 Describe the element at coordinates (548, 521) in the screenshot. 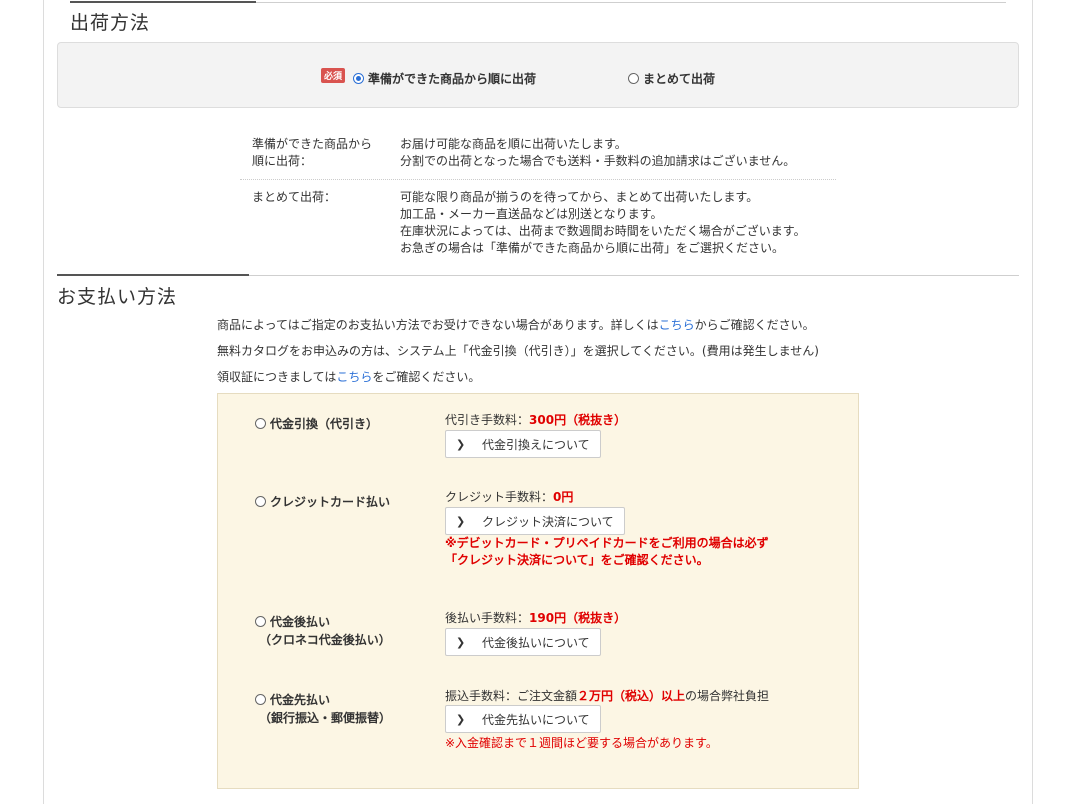

I see `button-label: クレジット決済について` at that location.